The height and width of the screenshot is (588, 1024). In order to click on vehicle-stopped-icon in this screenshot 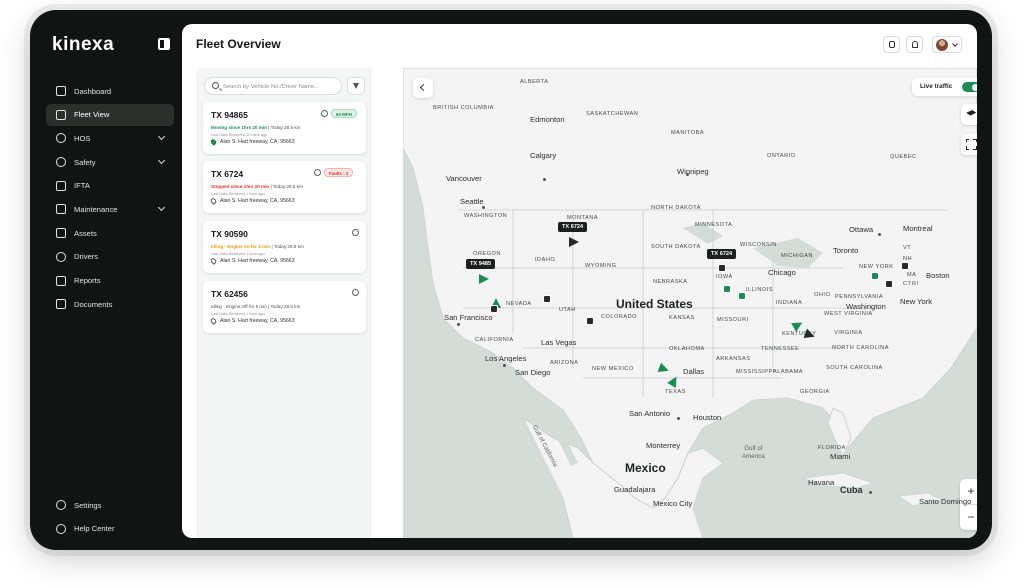, I will do `click(574, 242)`.